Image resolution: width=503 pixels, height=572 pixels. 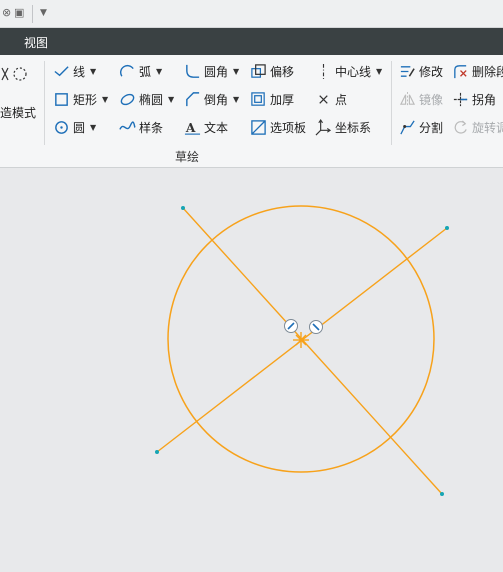 I want to click on offset-icon, so click(x=258, y=71).